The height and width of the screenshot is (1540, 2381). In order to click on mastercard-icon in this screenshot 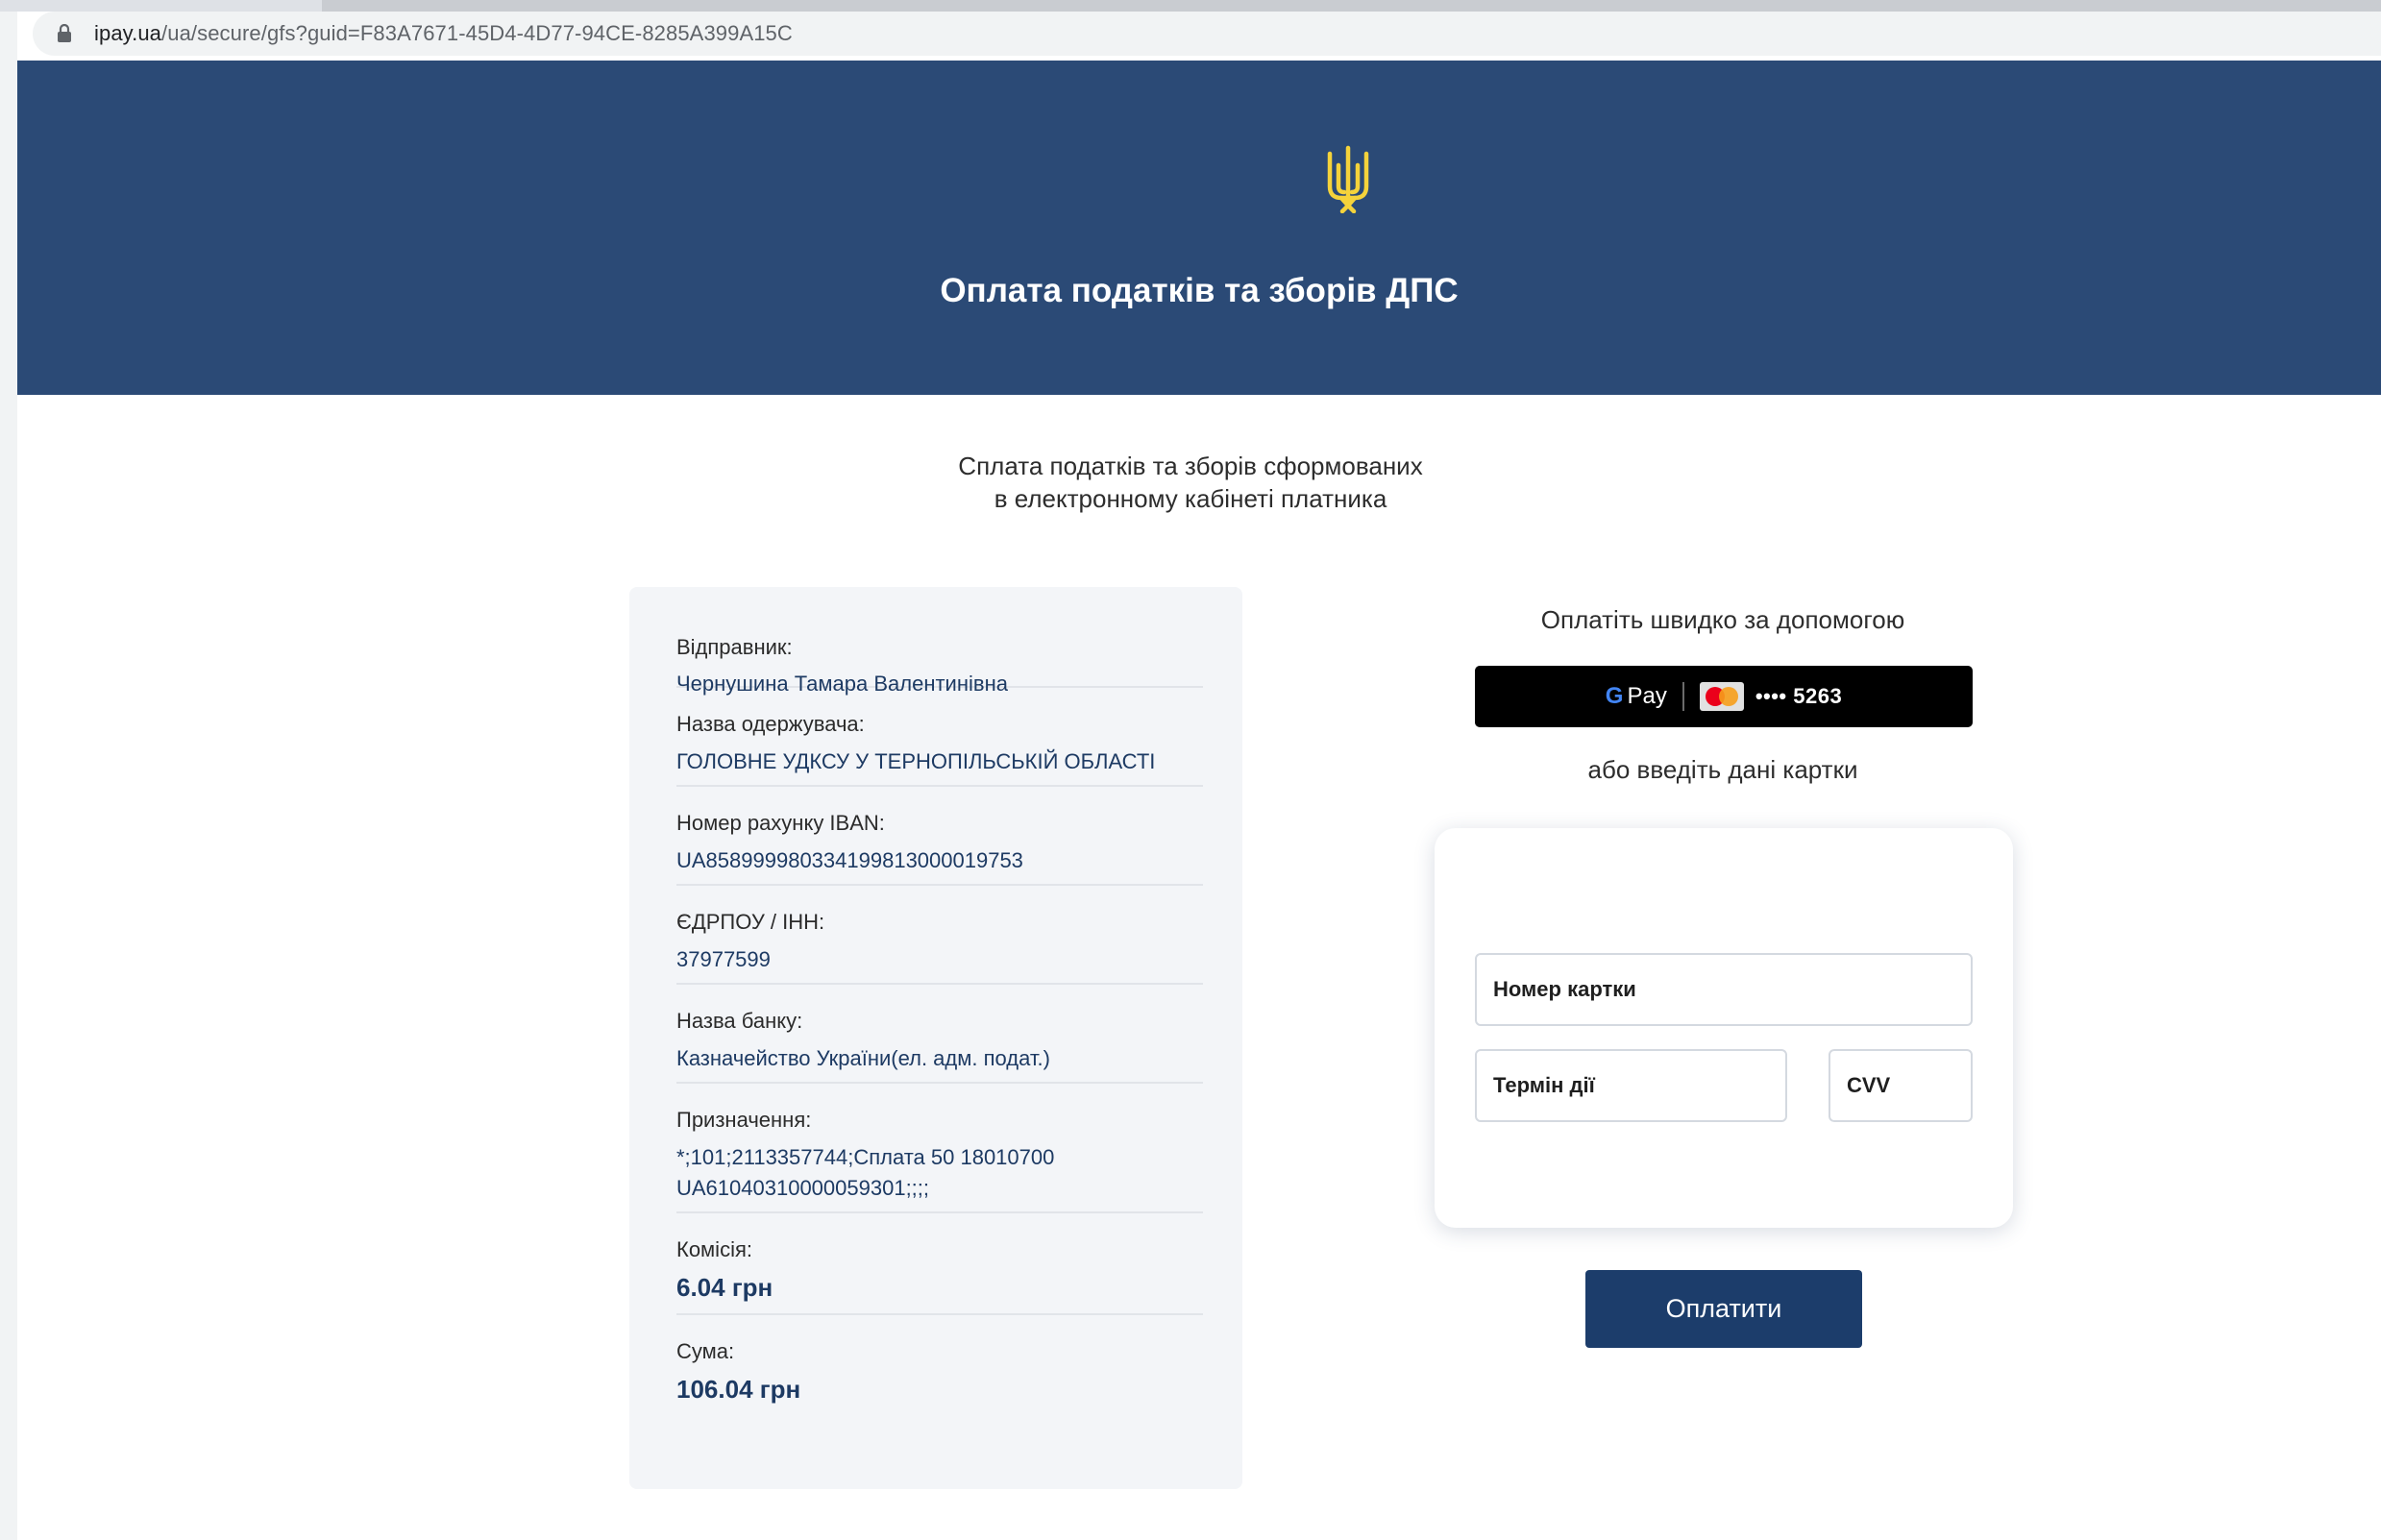, I will do `click(1722, 697)`.